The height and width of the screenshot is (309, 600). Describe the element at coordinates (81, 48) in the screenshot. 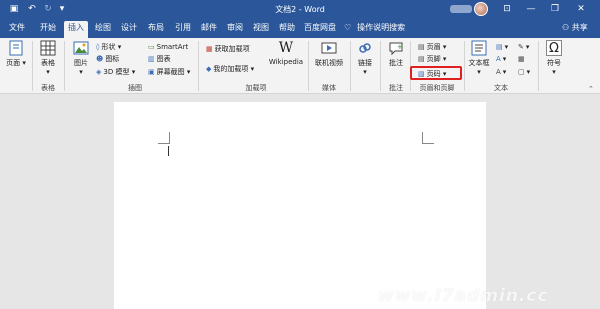

I see `picture-icon` at that location.